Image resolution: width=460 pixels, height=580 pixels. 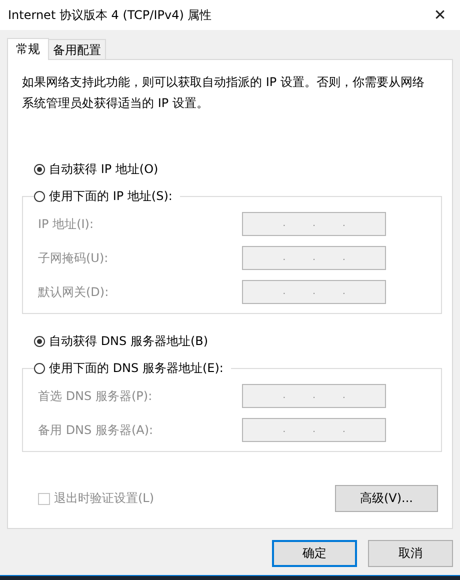 What do you see at coordinates (73, 292) in the screenshot?
I see `field-label: 默认网关(D):` at bounding box center [73, 292].